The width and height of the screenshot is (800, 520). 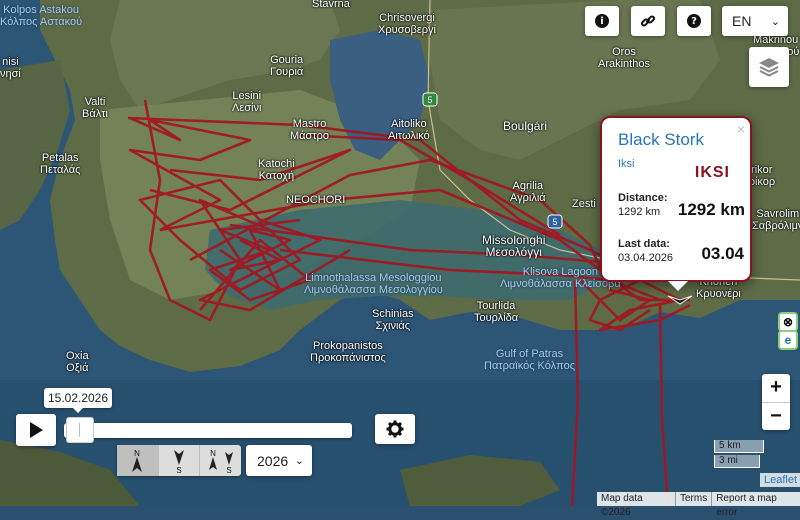 What do you see at coordinates (348, 352) in the screenshot?
I see `place-label: Prokopanistos Προκοπάνιστος` at bounding box center [348, 352].